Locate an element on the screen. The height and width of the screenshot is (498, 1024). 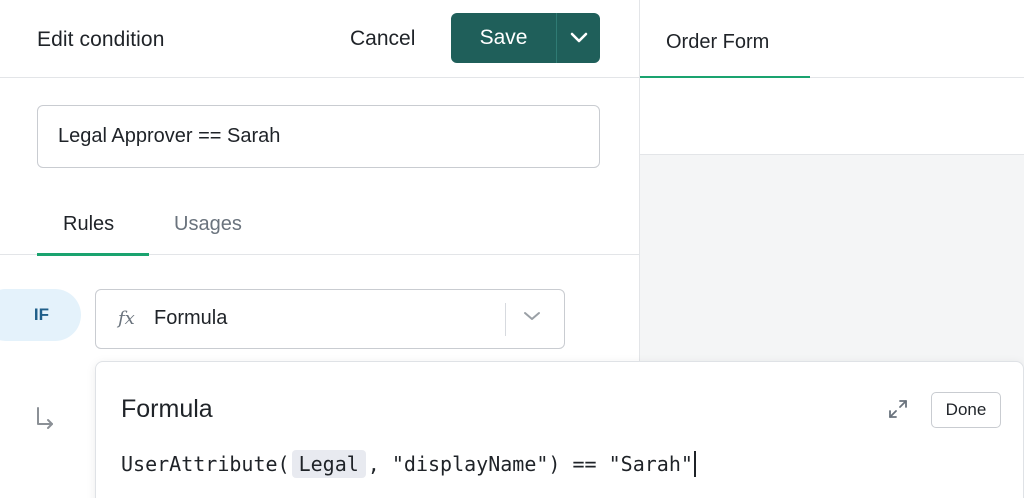
tab-usages: Usages is located at coordinates (208, 226).